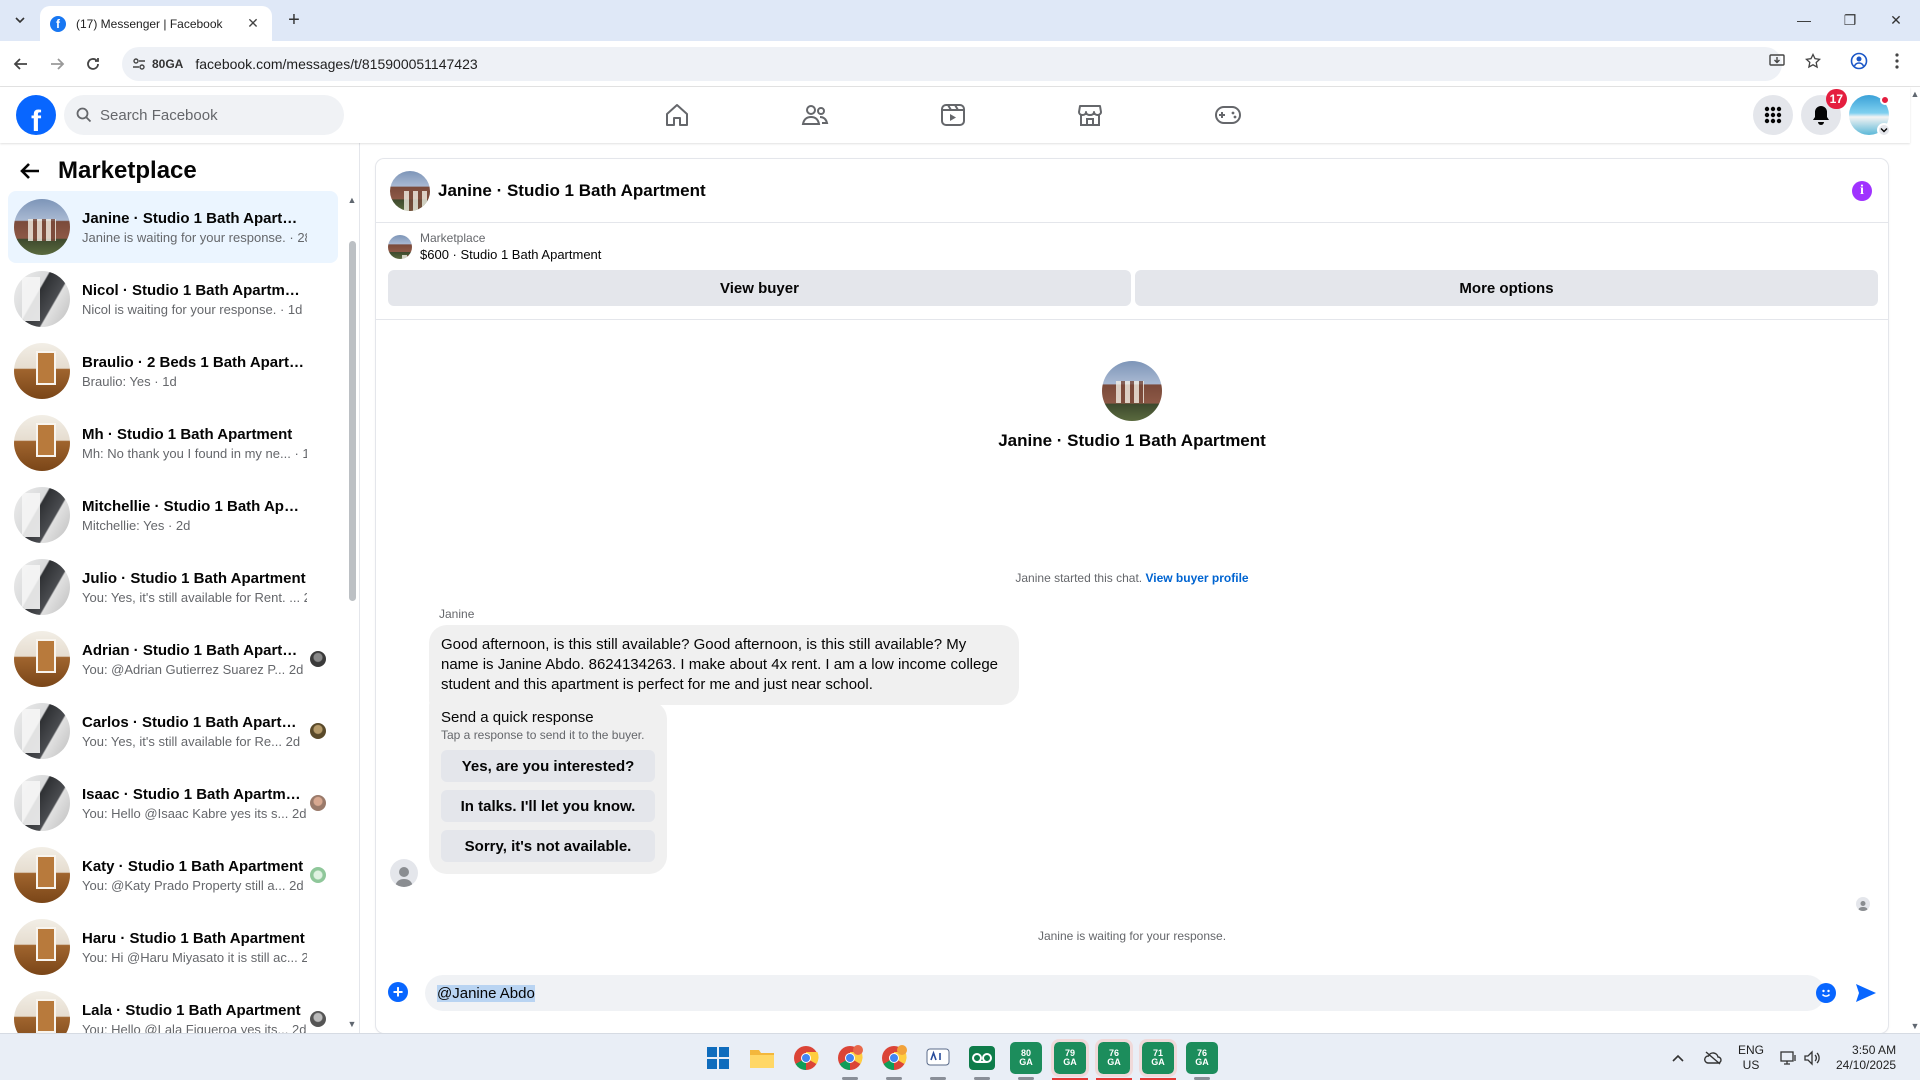 This screenshot has width=1920, height=1080. Describe the element at coordinates (938, 1061) in the screenshot. I see `abc-app-icon` at that location.